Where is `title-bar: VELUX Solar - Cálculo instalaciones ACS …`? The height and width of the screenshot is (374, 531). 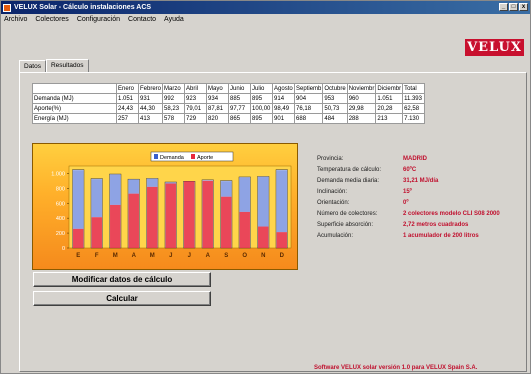 title-bar: VELUX Solar - Cálculo instalaciones ACS … is located at coordinates (265, 7).